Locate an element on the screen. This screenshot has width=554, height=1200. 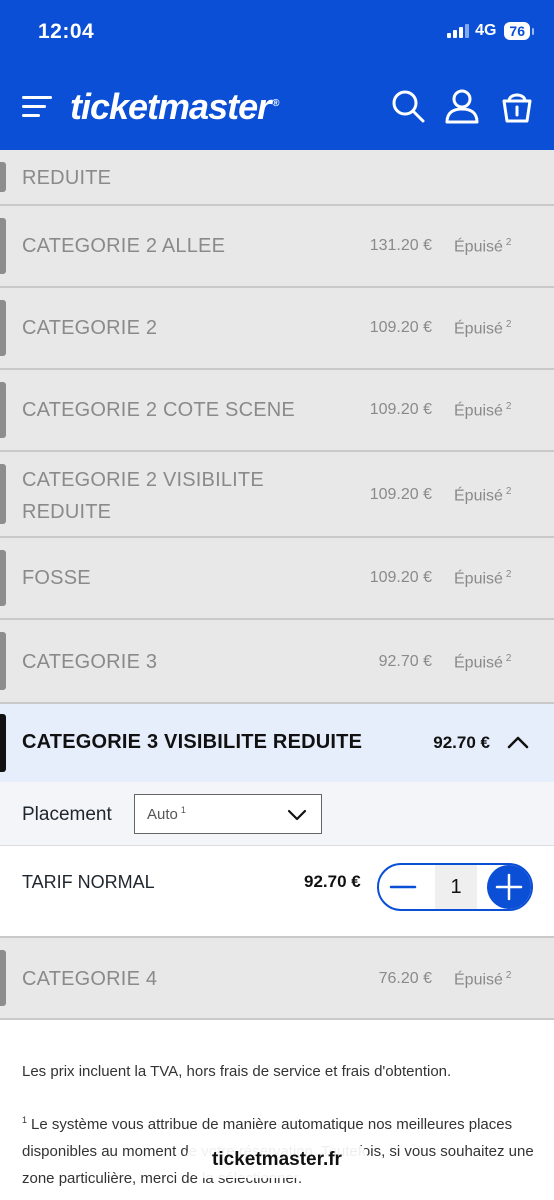
chevron-up-icon is located at coordinates (518, 742).